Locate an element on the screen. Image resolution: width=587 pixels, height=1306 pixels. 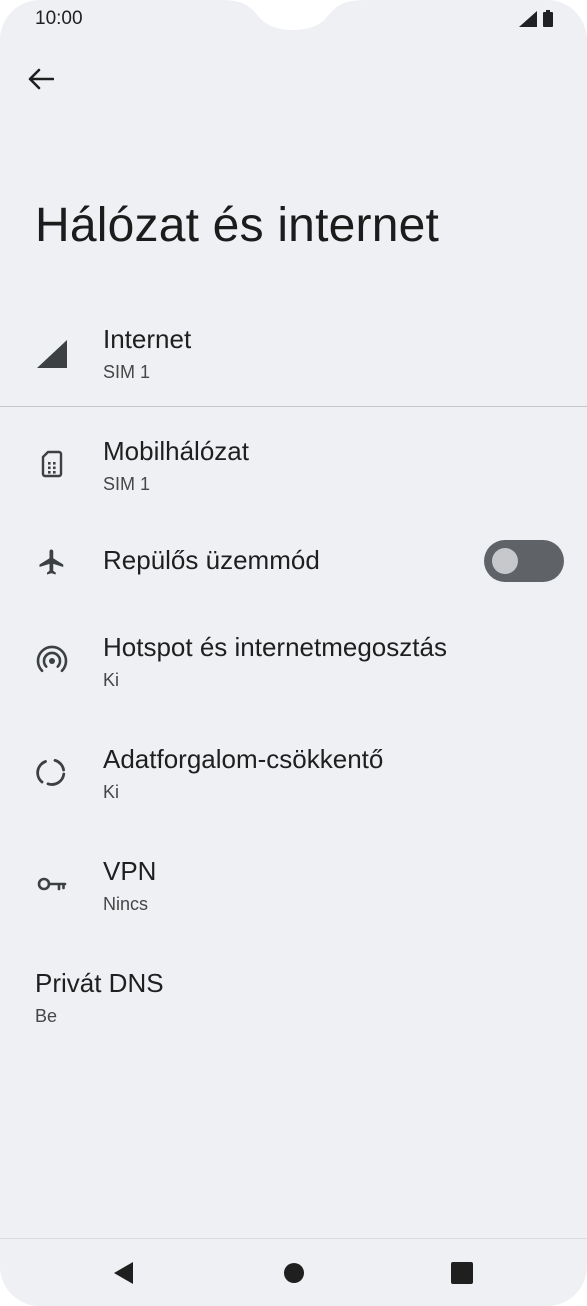
page-title: Hálózat és internet is located at coordinates (237, 225).